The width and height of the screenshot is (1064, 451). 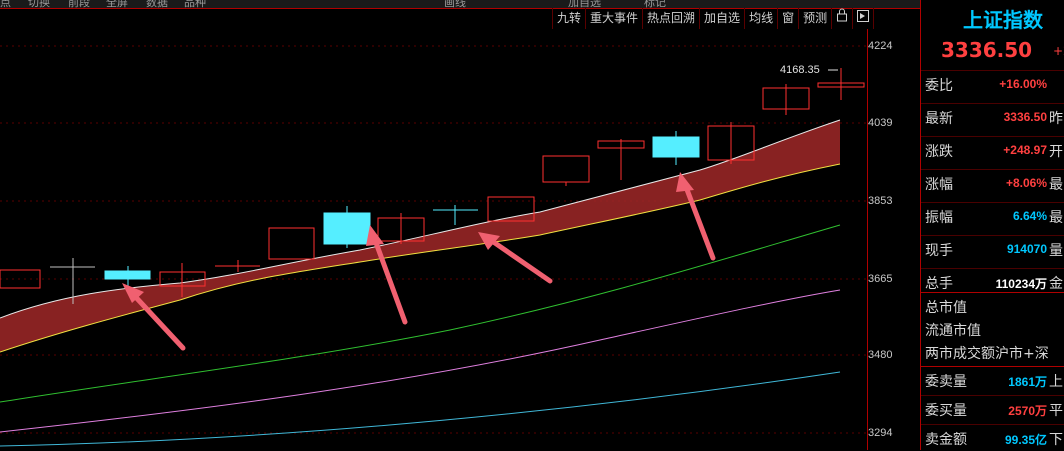 I want to click on quote-row: 涨跌 +248.97 开, so click(x=992, y=149).